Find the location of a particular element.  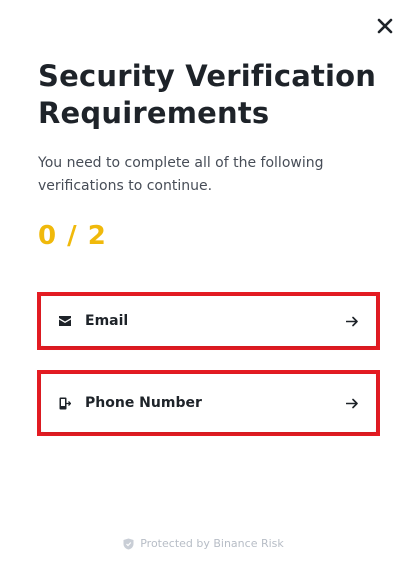

envelope-icon is located at coordinates (65, 321).